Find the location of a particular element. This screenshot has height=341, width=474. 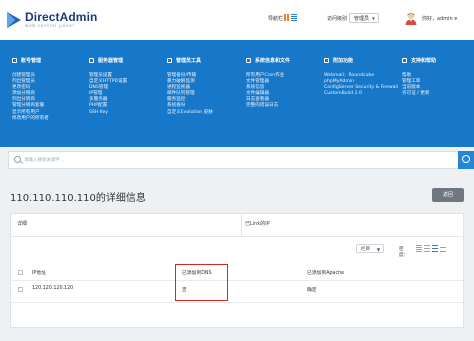

grid-view-icon is located at coordinates (287, 17).